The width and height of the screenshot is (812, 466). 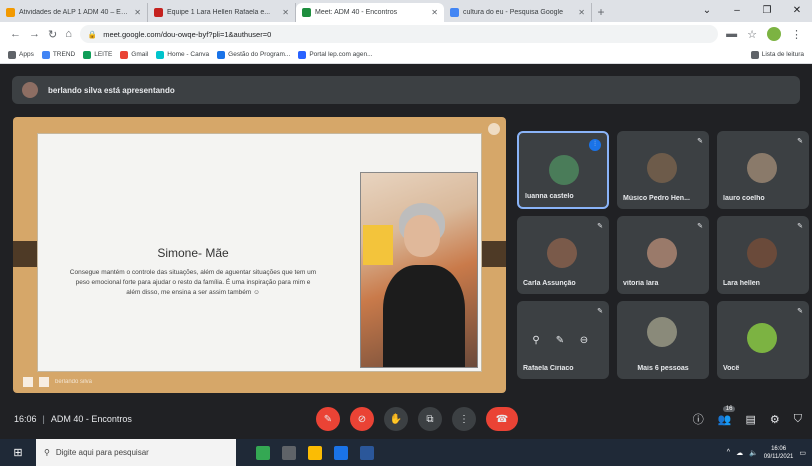 I want to click on chat-icon: ▤, so click(x=750, y=419).